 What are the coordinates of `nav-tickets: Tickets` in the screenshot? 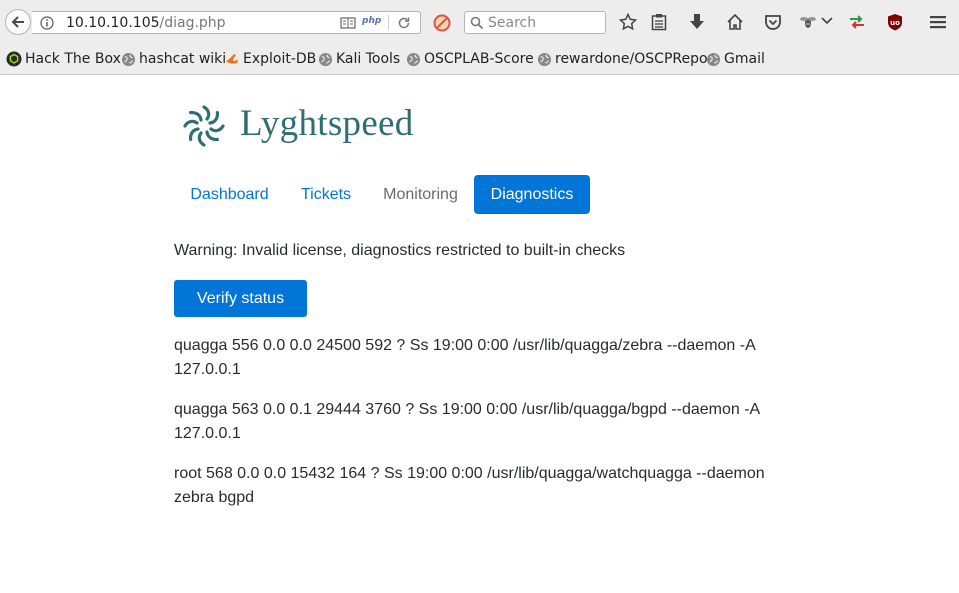 It's located at (326, 194).